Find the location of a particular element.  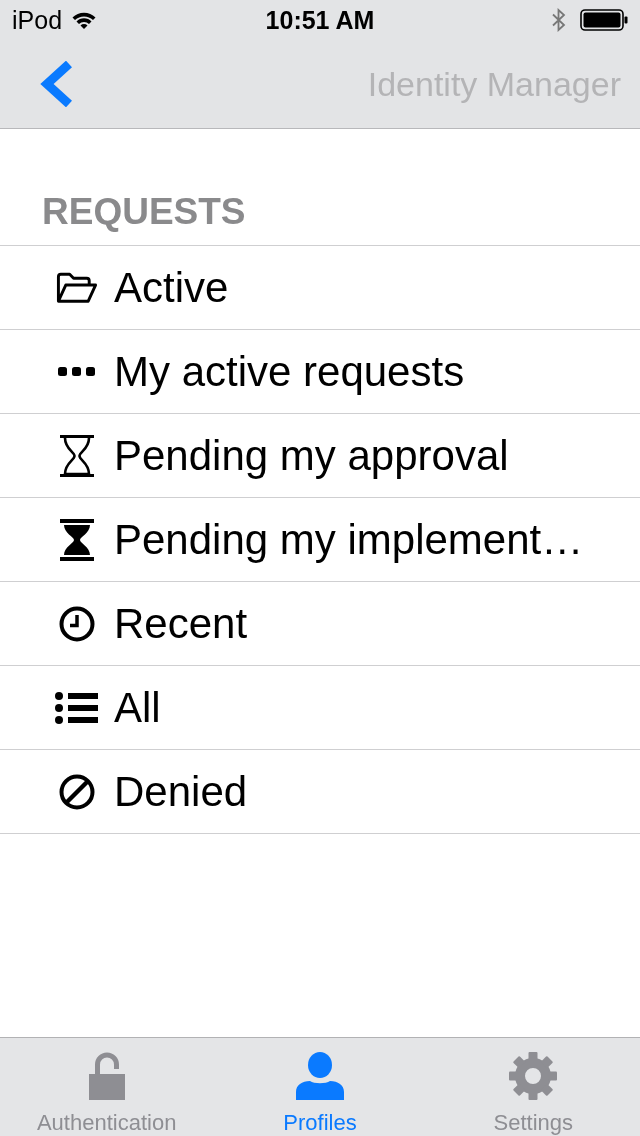

lock-open-icon is located at coordinates (106, 1076).